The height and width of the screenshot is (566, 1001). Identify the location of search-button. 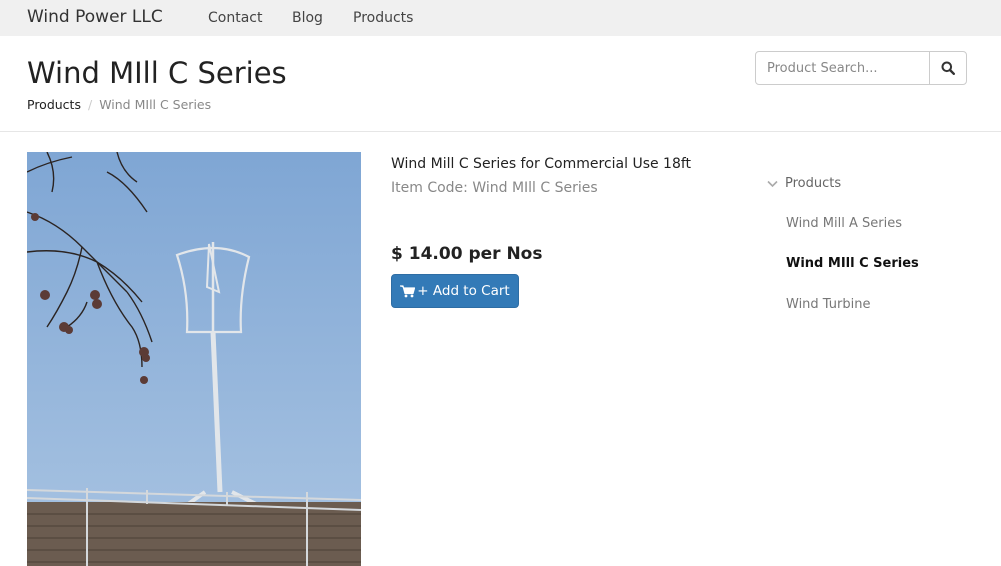
(947, 68).